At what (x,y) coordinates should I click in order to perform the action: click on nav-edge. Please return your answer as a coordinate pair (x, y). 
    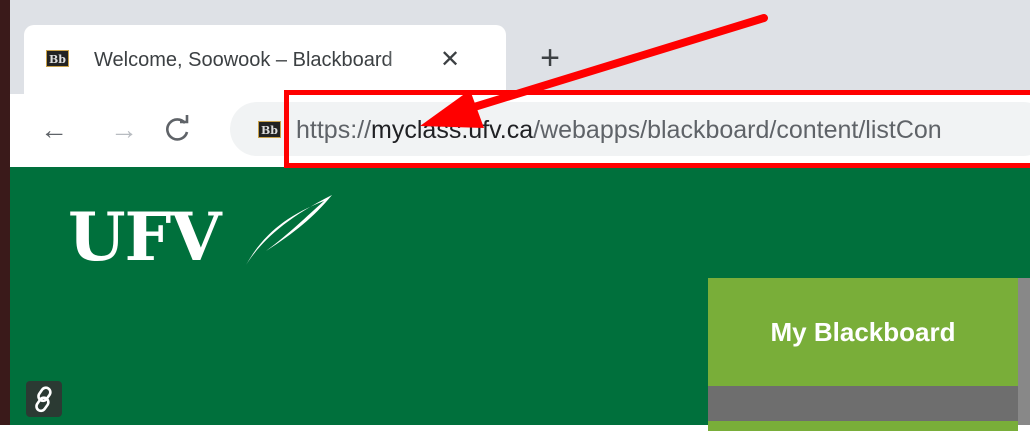
    Looking at the image, I should click on (1024, 351).